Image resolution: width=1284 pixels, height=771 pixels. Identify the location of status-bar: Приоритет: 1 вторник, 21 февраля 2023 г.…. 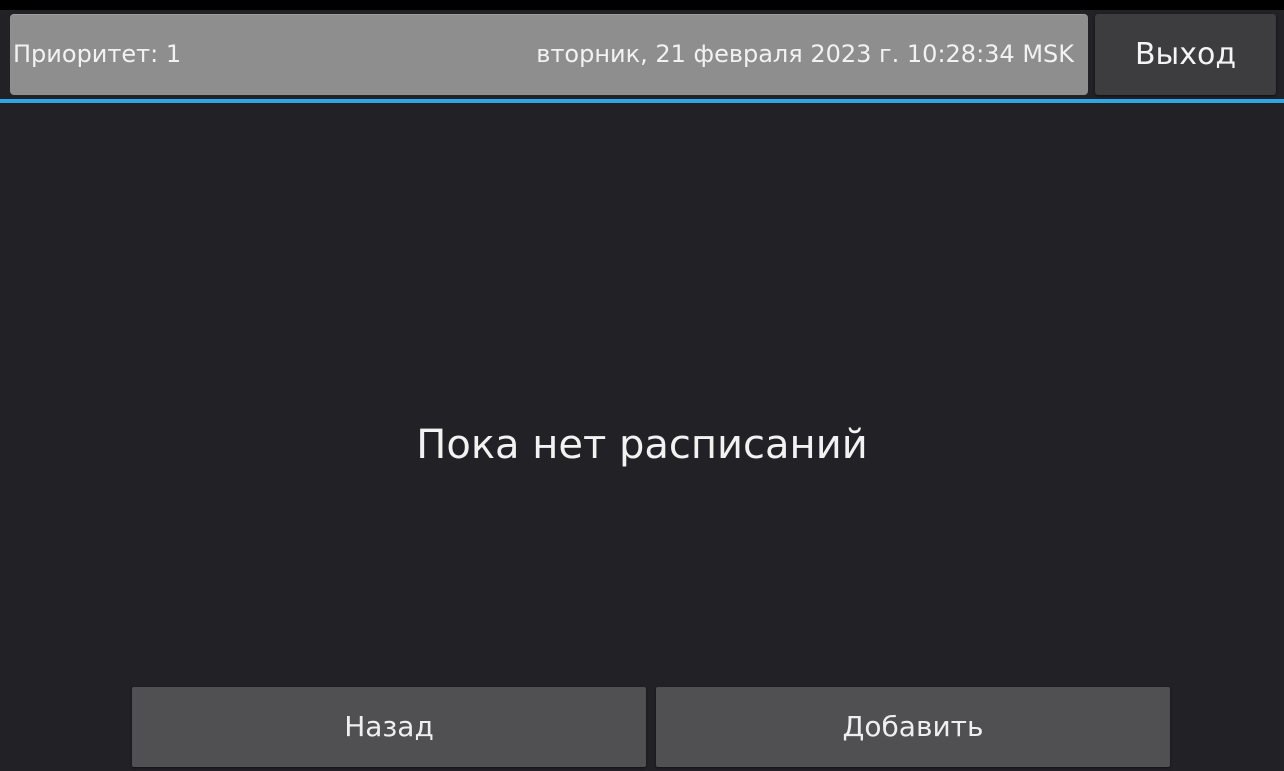
(549, 54).